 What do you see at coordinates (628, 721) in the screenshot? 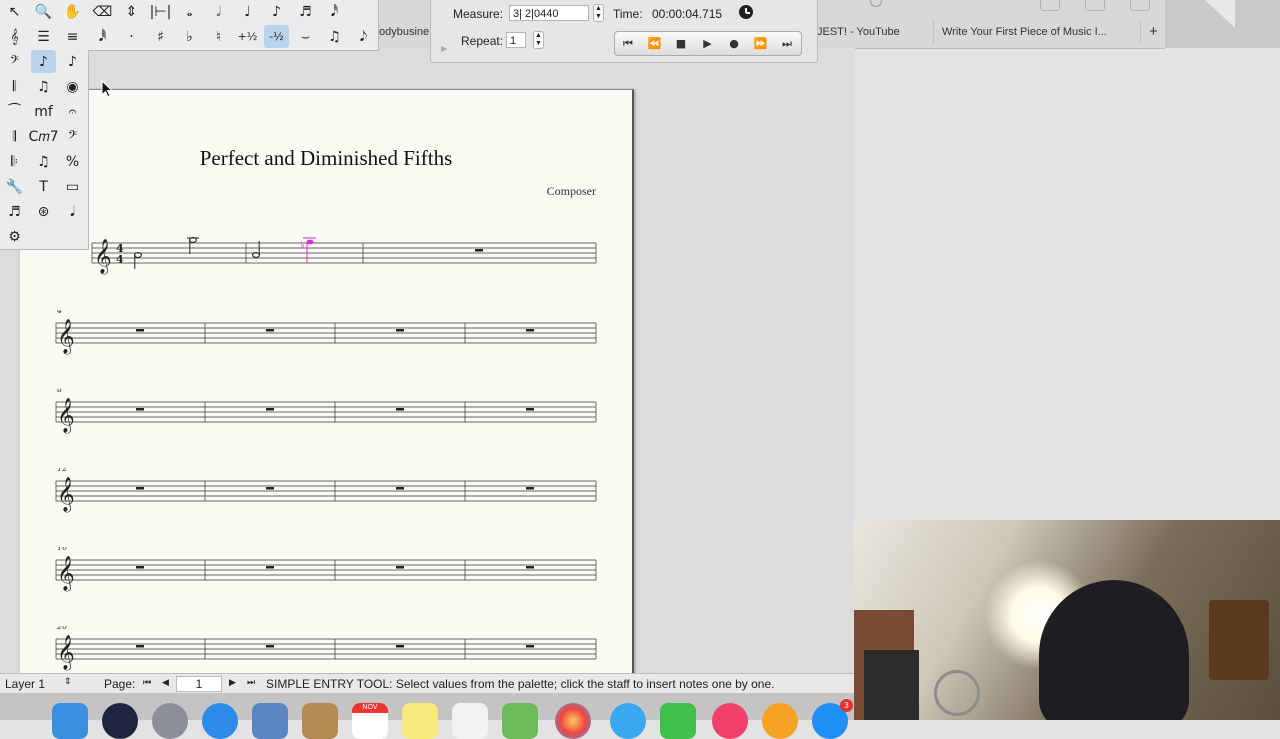
I see `messages-icon` at bounding box center [628, 721].